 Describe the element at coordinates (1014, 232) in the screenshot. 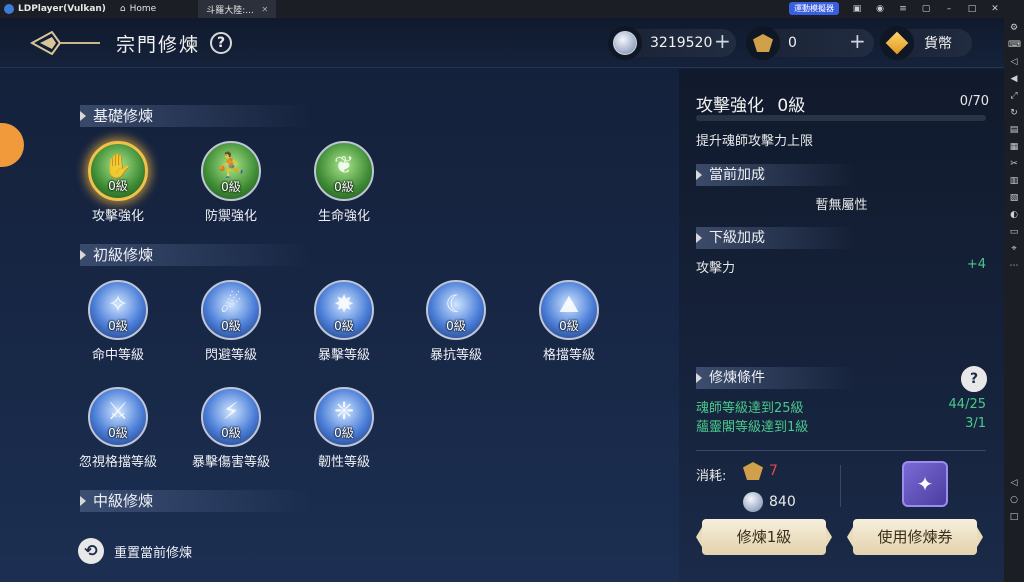

I see `folder-icon: ▭` at that location.